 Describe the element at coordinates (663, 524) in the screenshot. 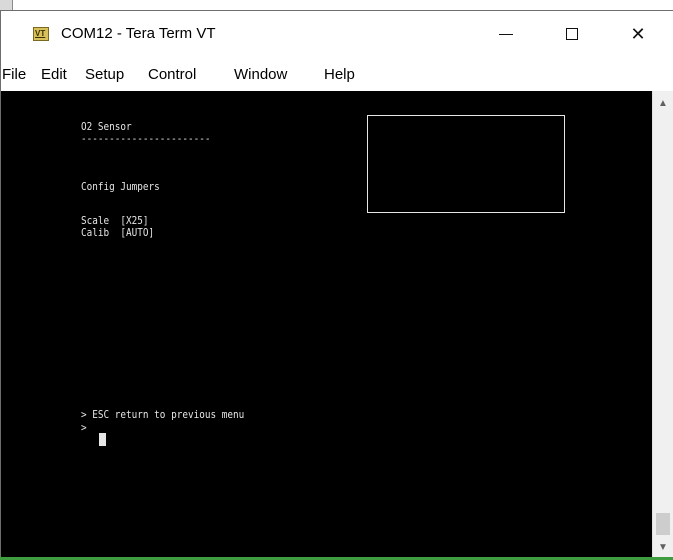

I see `scroll-thumb` at that location.